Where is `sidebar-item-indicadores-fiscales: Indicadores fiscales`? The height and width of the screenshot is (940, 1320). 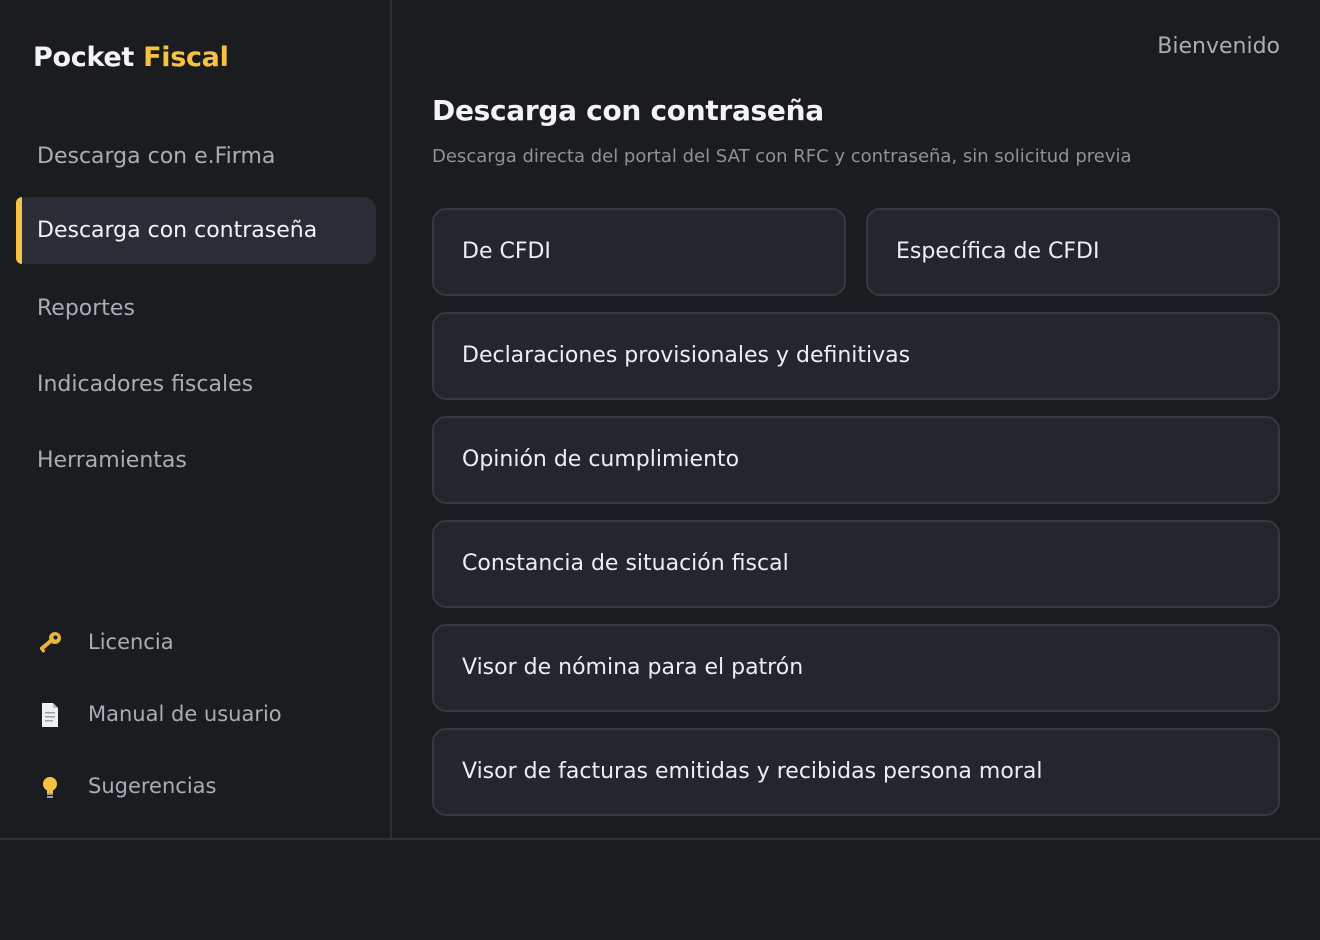 sidebar-item-indicadores-fiscales: Indicadores fiscales is located at coordinates (196, 384).